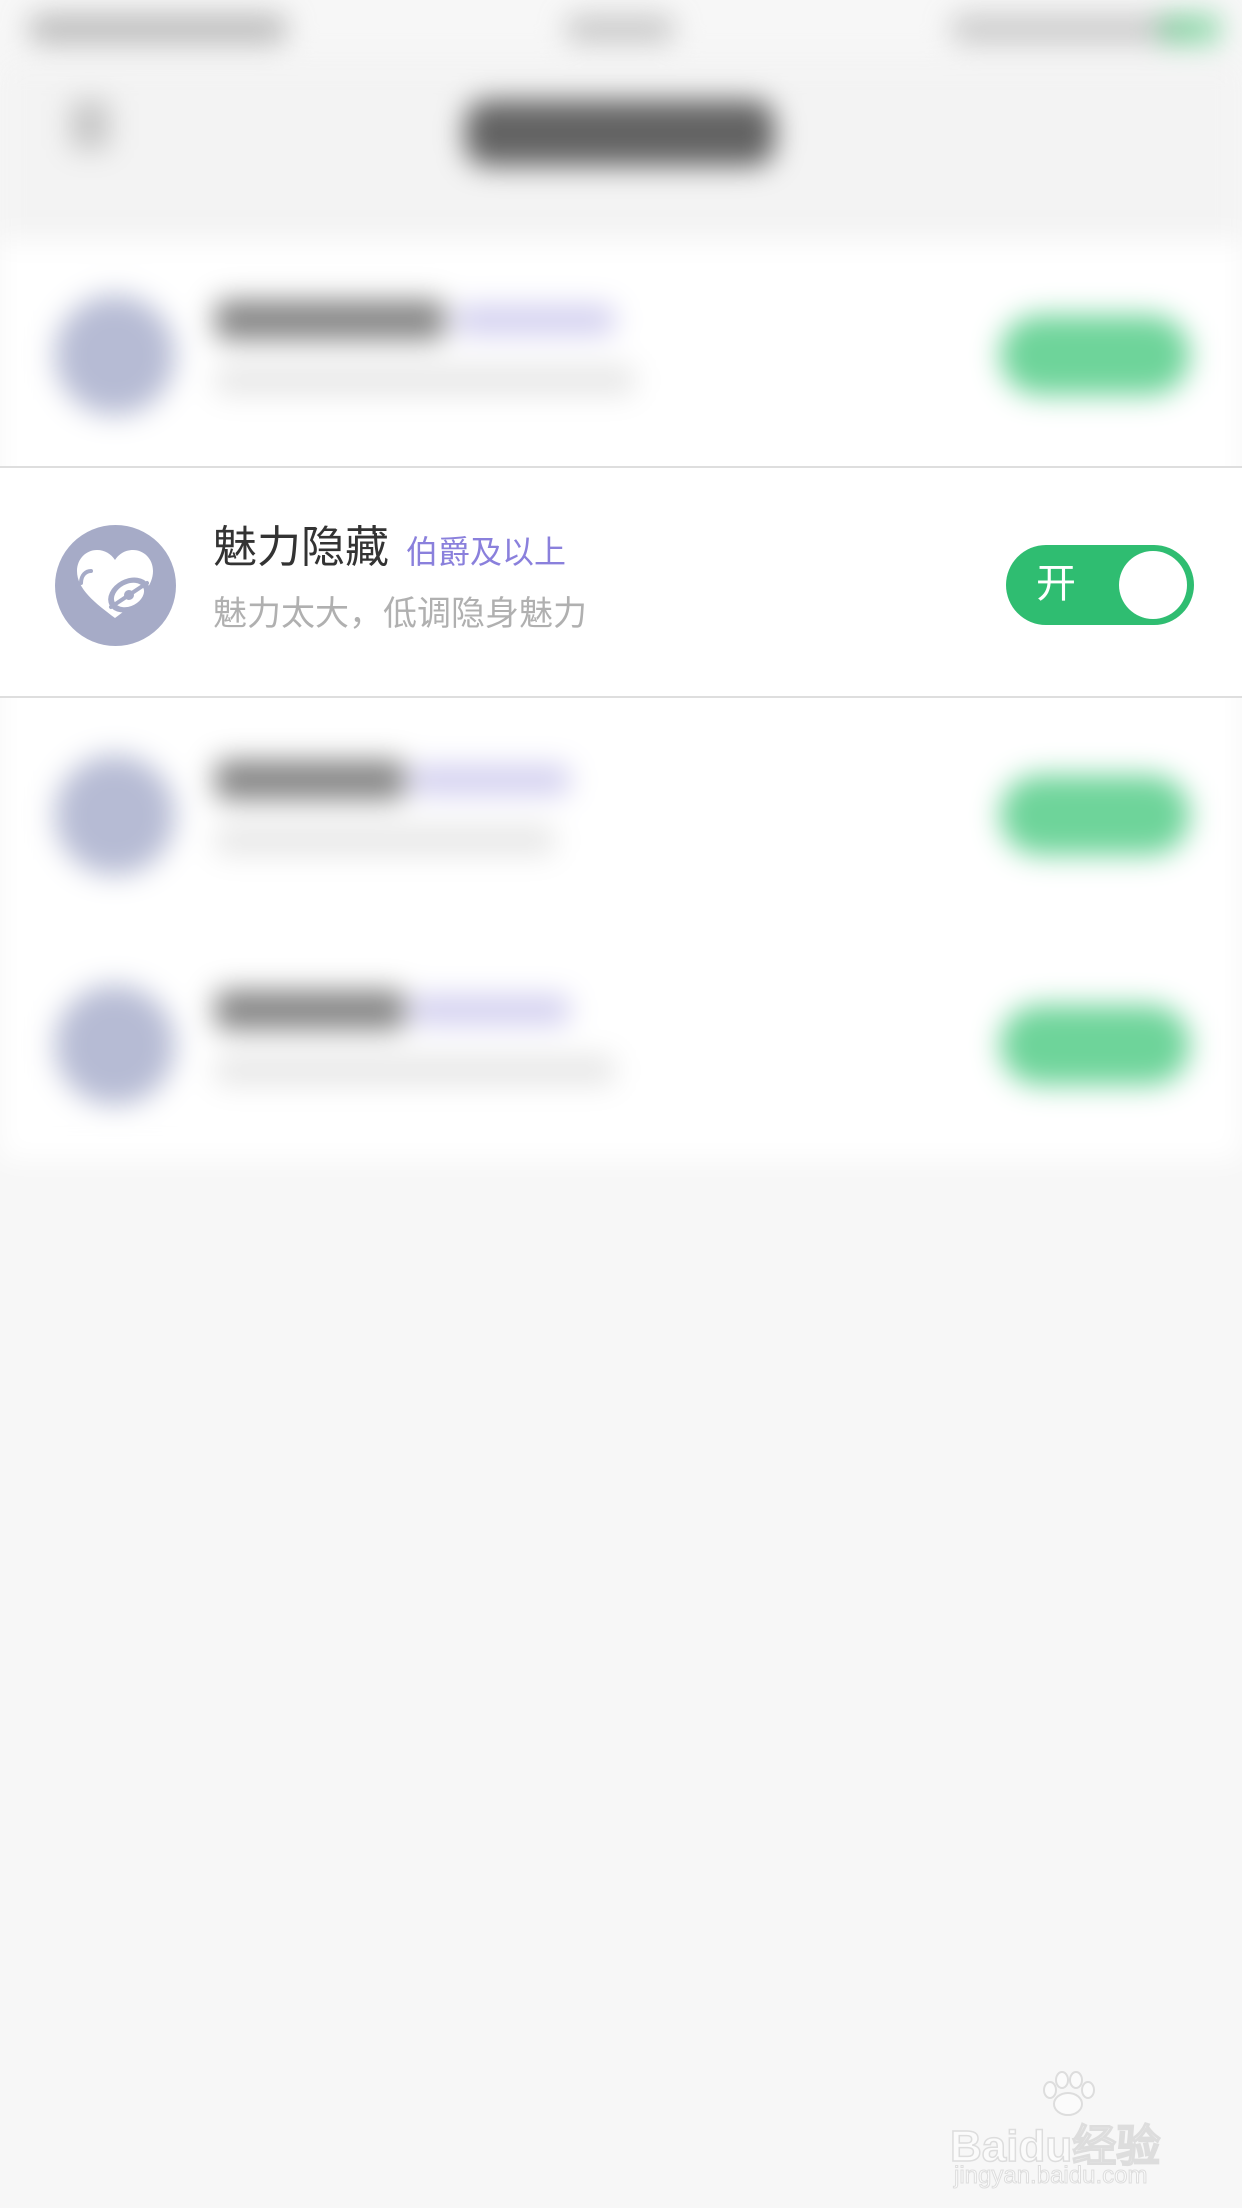 This screenshot has height=2208, width=1242. What do you see at coordinates (620, 133) in the screenshot?
I see `page-title` at bounding box center [620, 133].